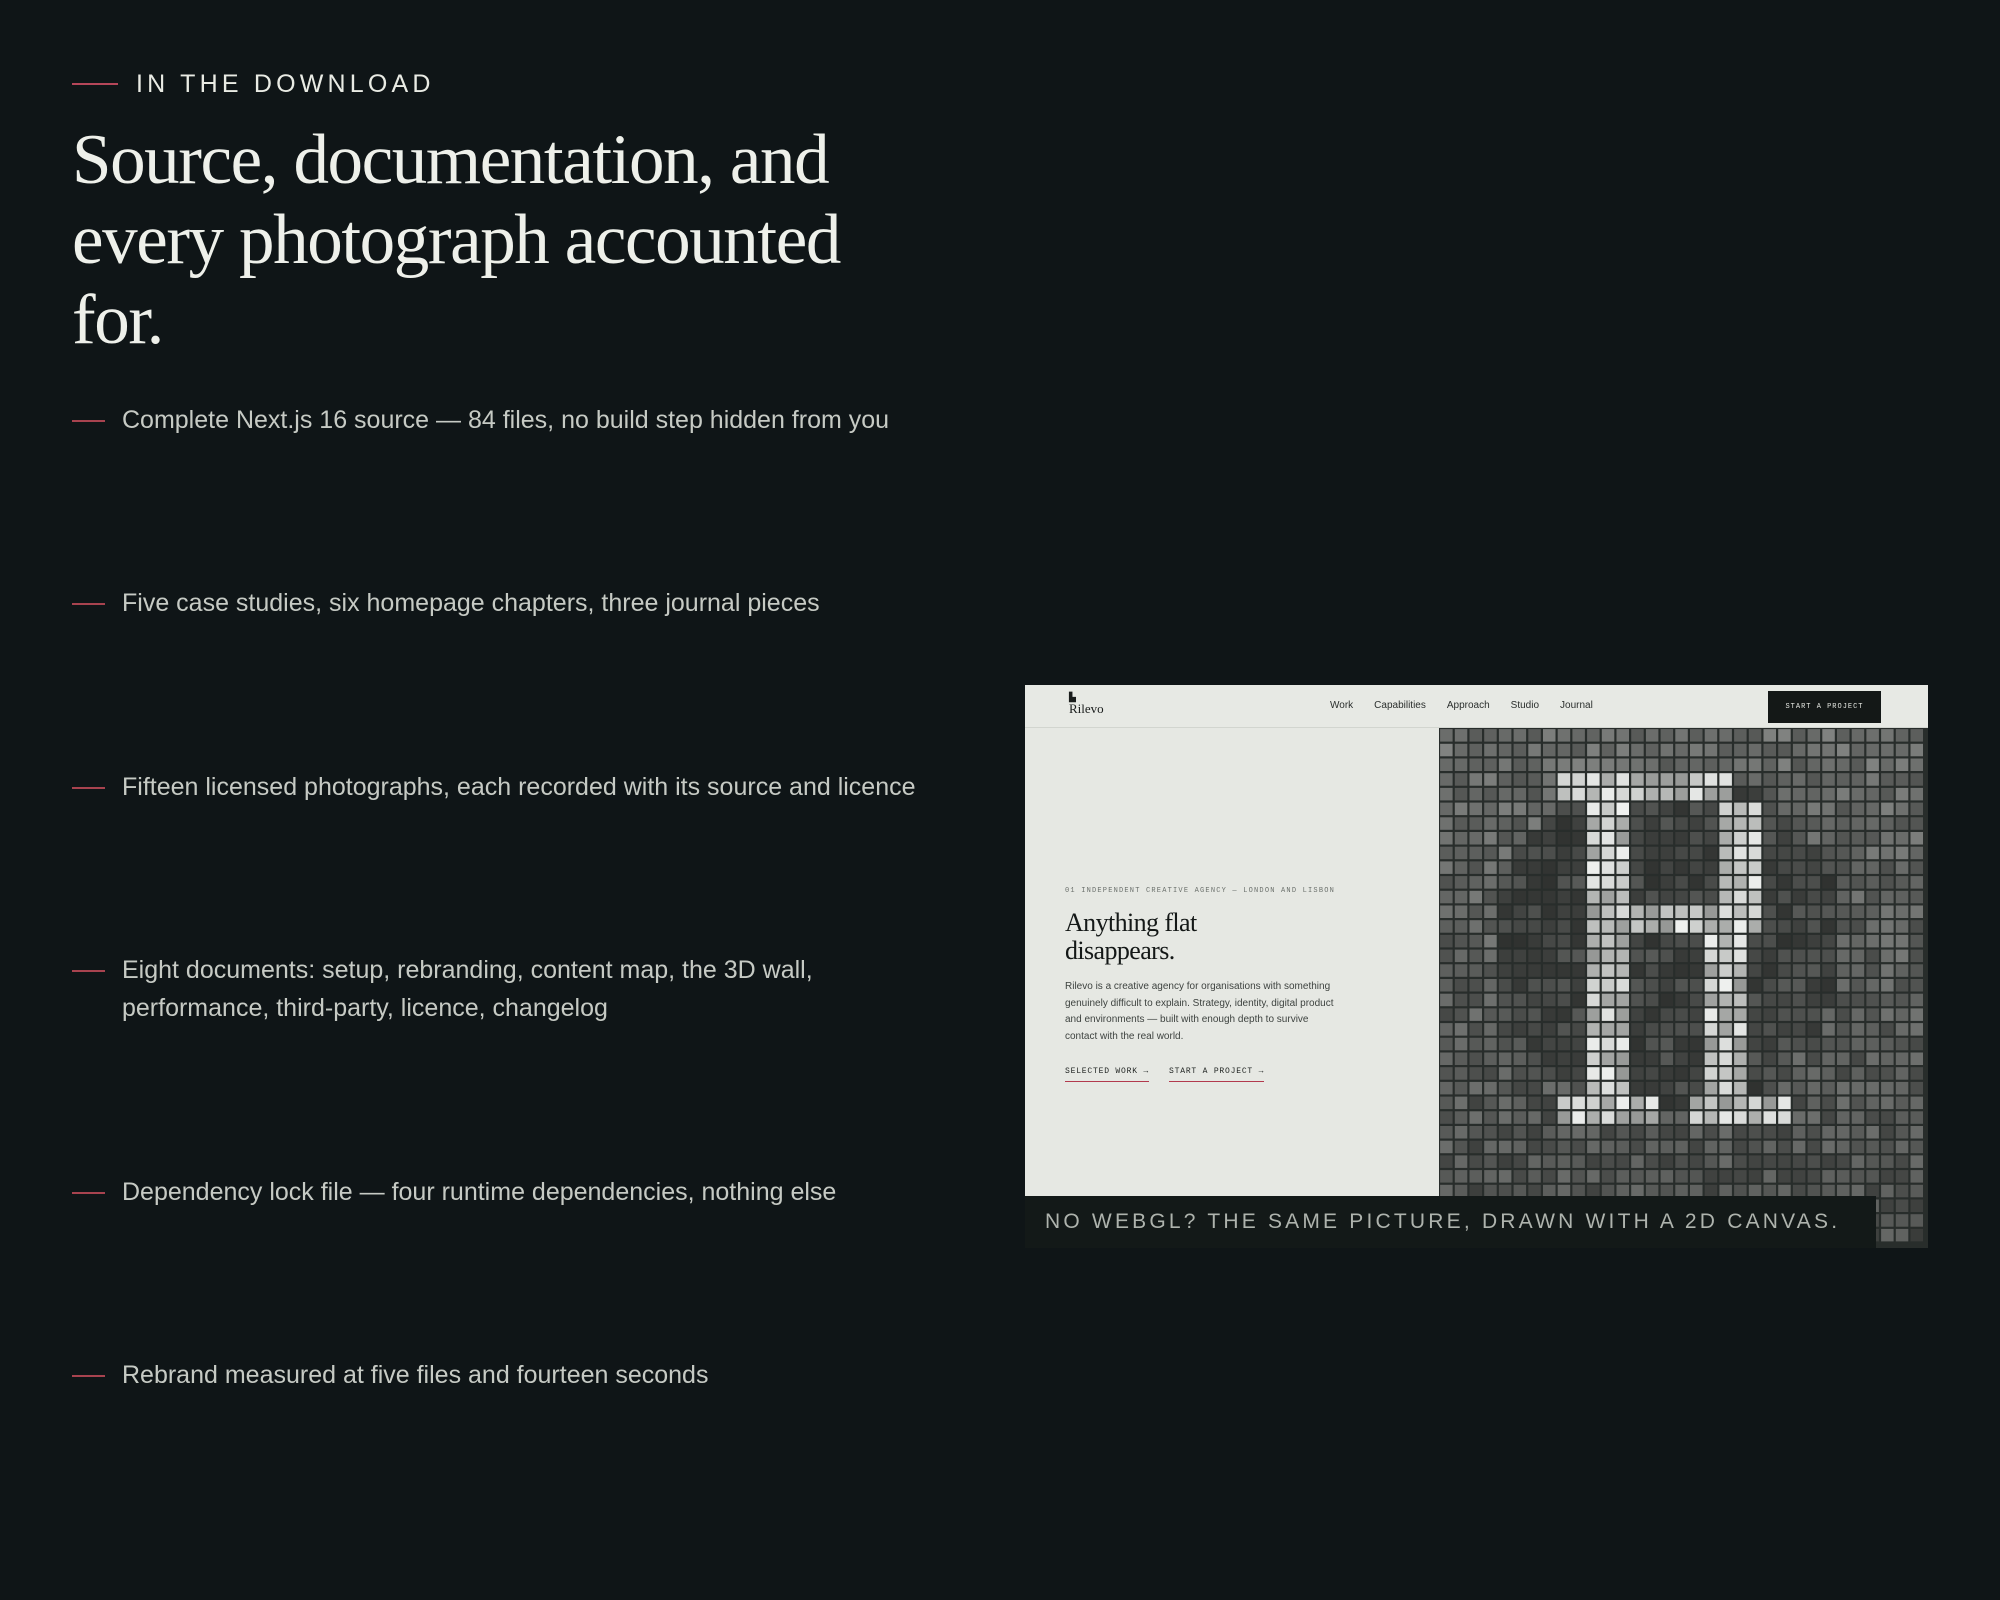 Image resolution: width=2000 pixels, height=1600 pixels. What do you see at coordinates (1217, 1074) in the screenshot?
I see `preview-start-project-link: START A PROJECT →` at bounding box center [1217, 1074].